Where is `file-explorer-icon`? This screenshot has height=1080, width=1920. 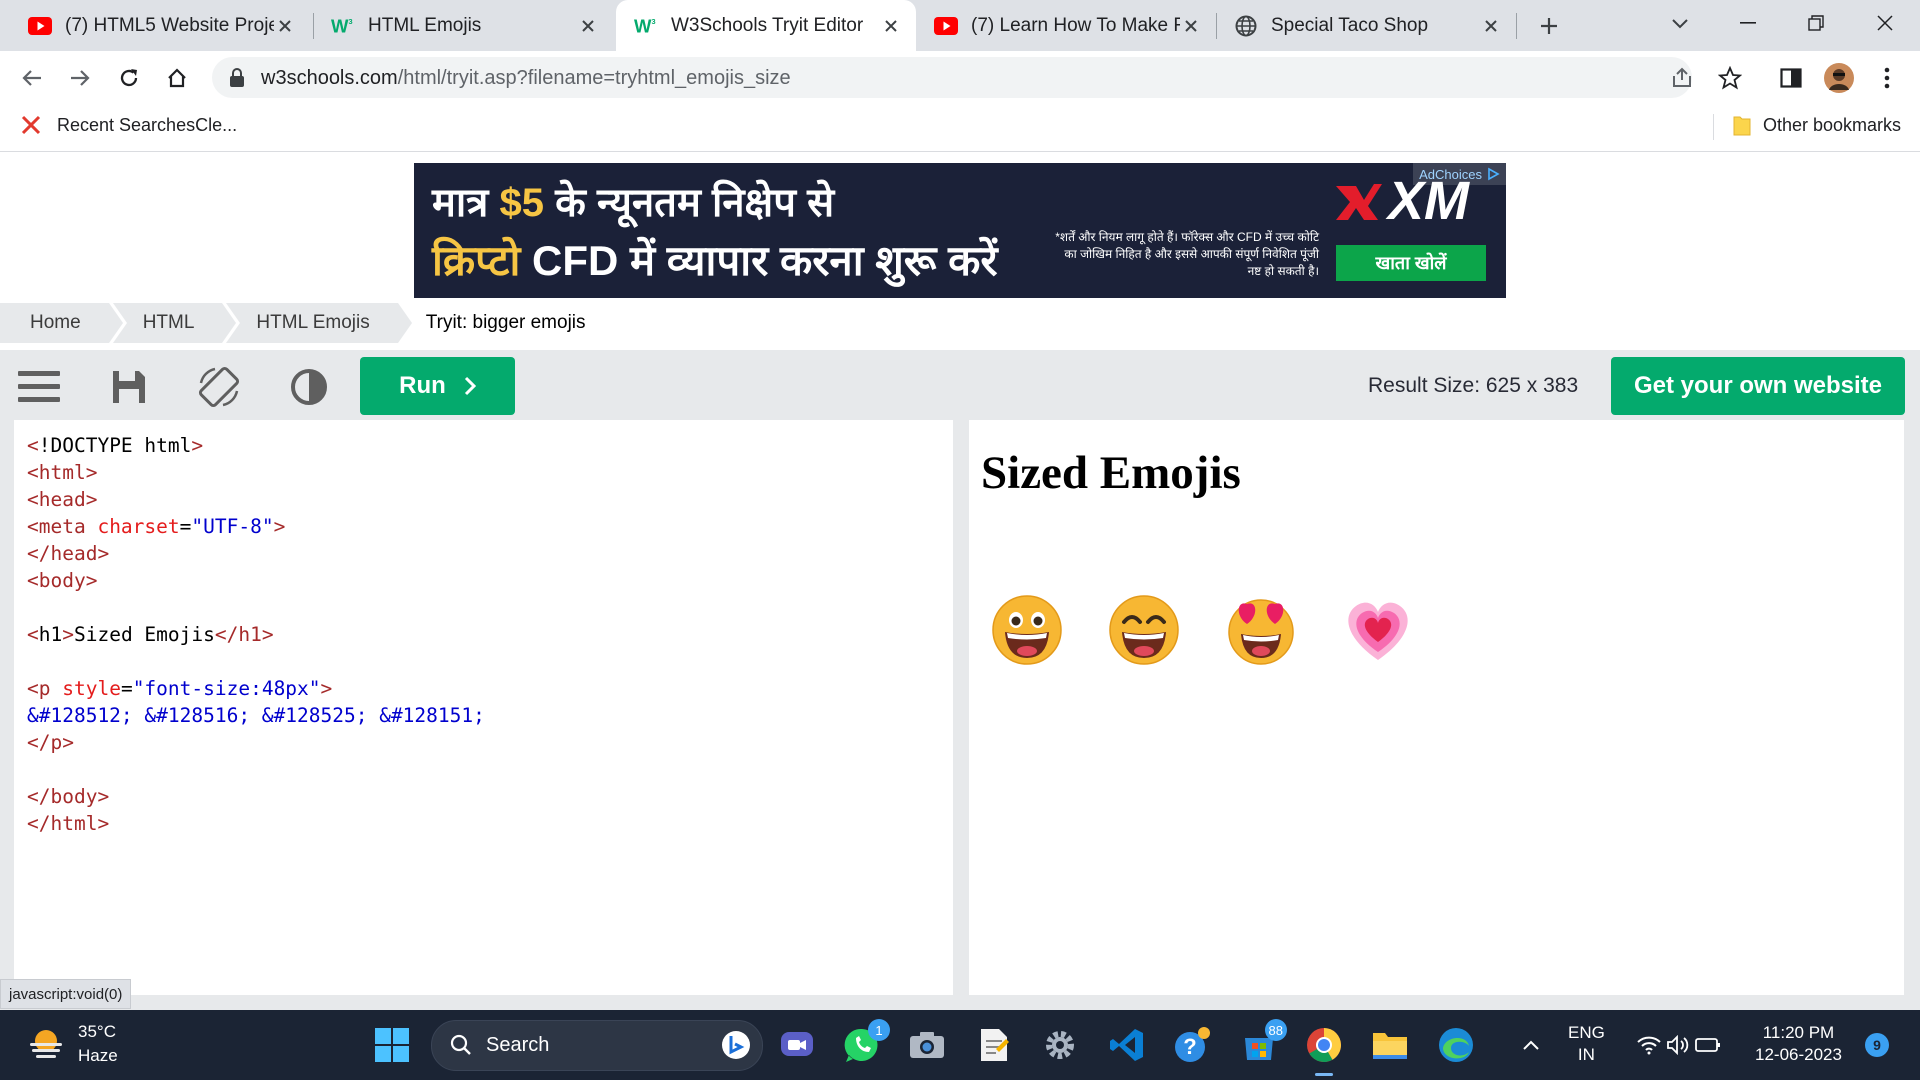 file-explorer-icon is located at coordinates (1390, 1045).